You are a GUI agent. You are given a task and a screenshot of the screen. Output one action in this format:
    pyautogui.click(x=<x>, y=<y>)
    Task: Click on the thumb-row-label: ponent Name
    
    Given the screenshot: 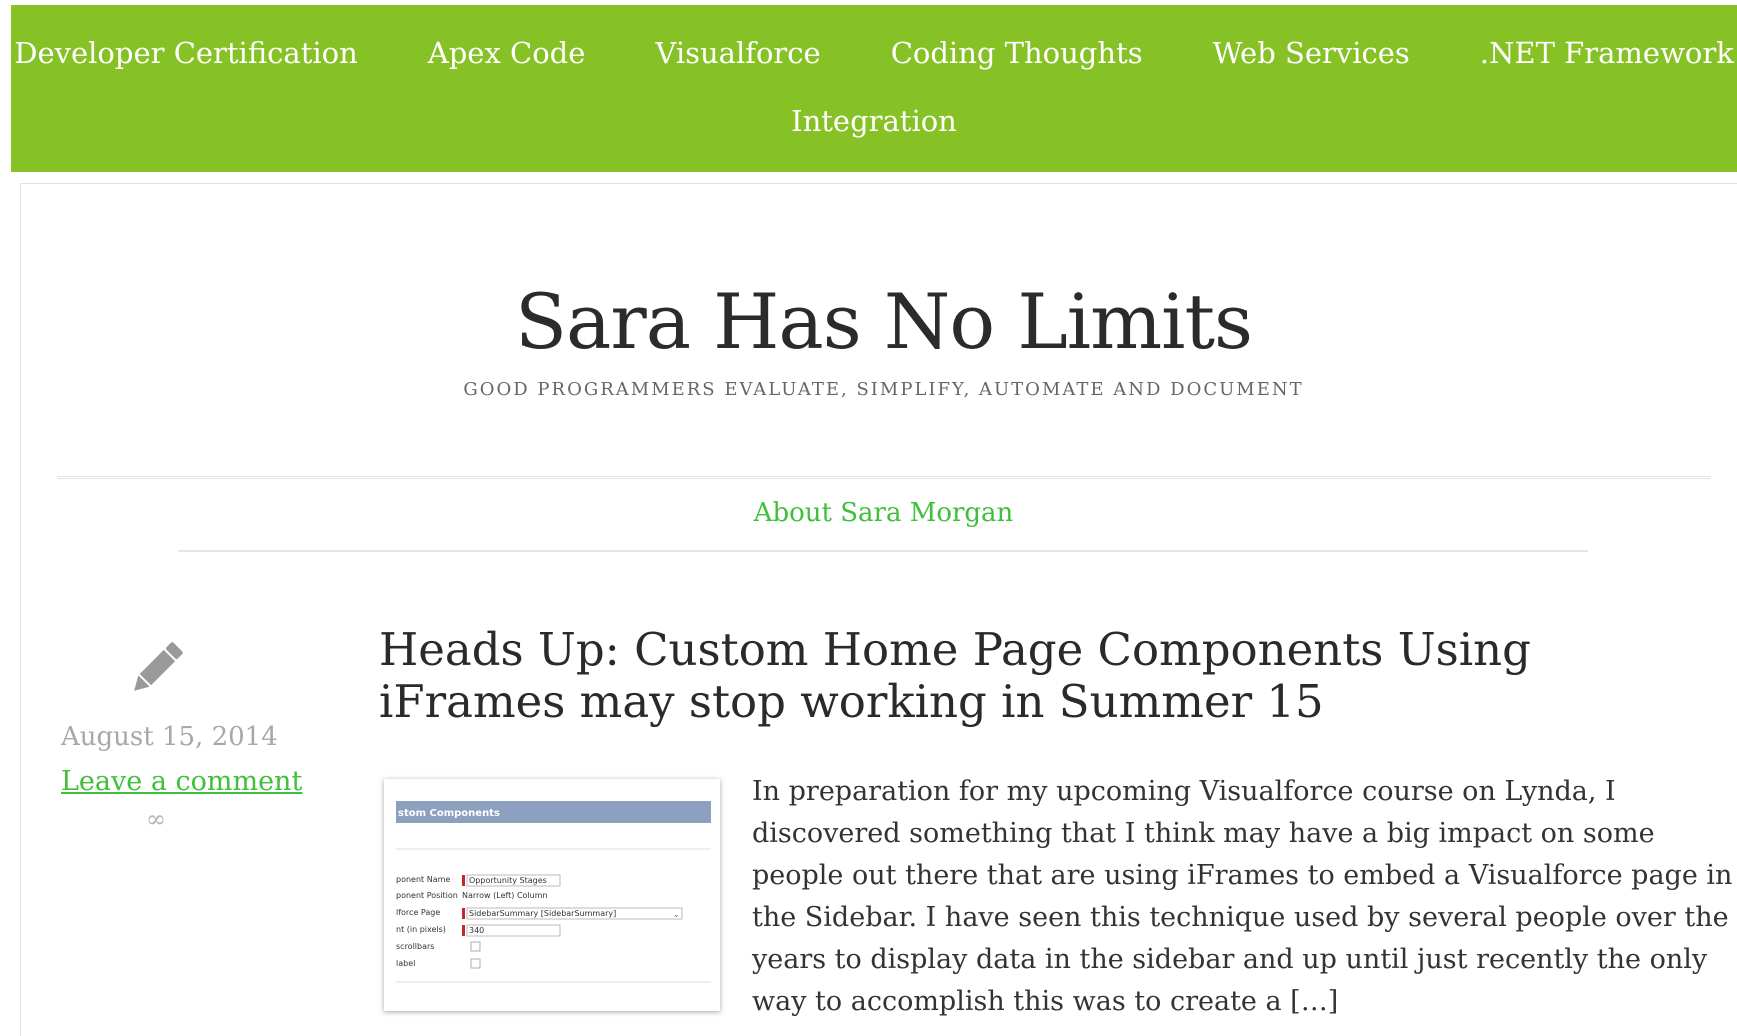 What is the action you would take?
    pyautogui.click(x=423, y=879)
    